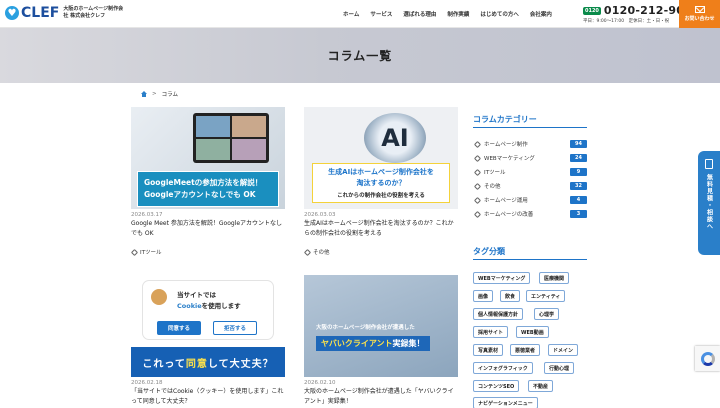 This screenshot has height=408, width=720. Describe the element at coordinates (547, 314) in the screenshot. I see `tag-pill: 心理学` at that location.